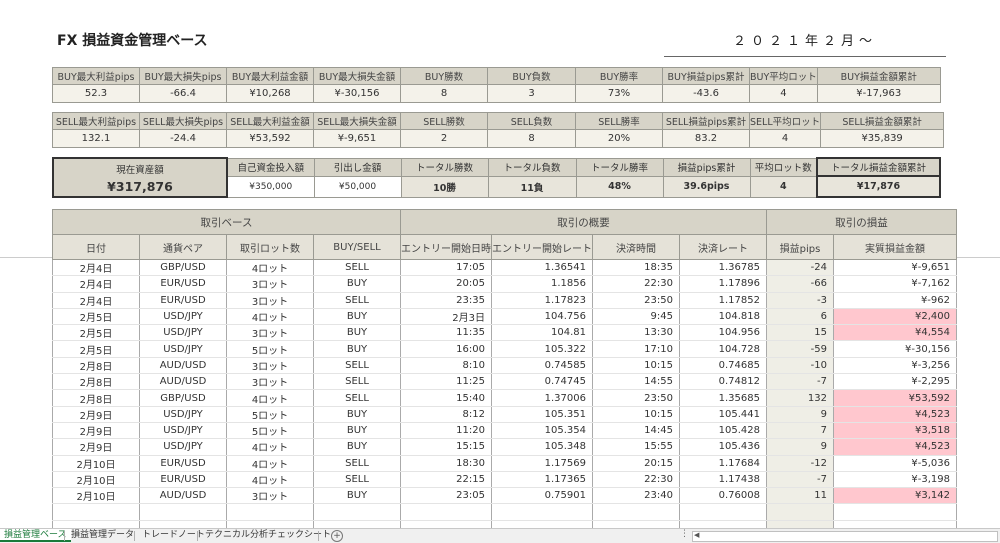  I want to click on table-cell: ¥3,142, so click(895, 496).